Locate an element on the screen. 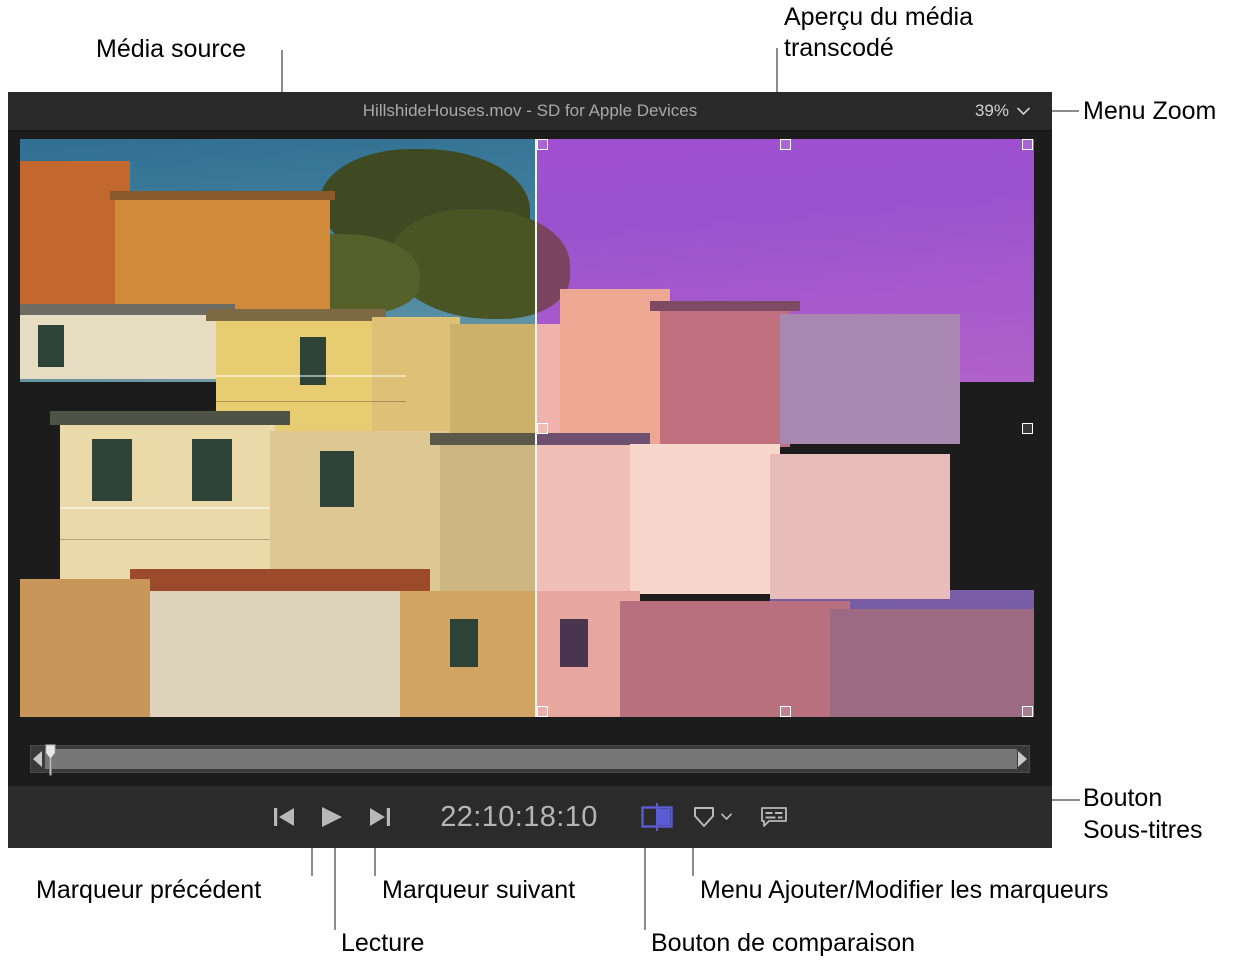 The width and height of the screenshot is (1242, 966). annotation-markers-menu: Menu Ajouter/Modifier les marqueurs is located at coordinates (904, 890).